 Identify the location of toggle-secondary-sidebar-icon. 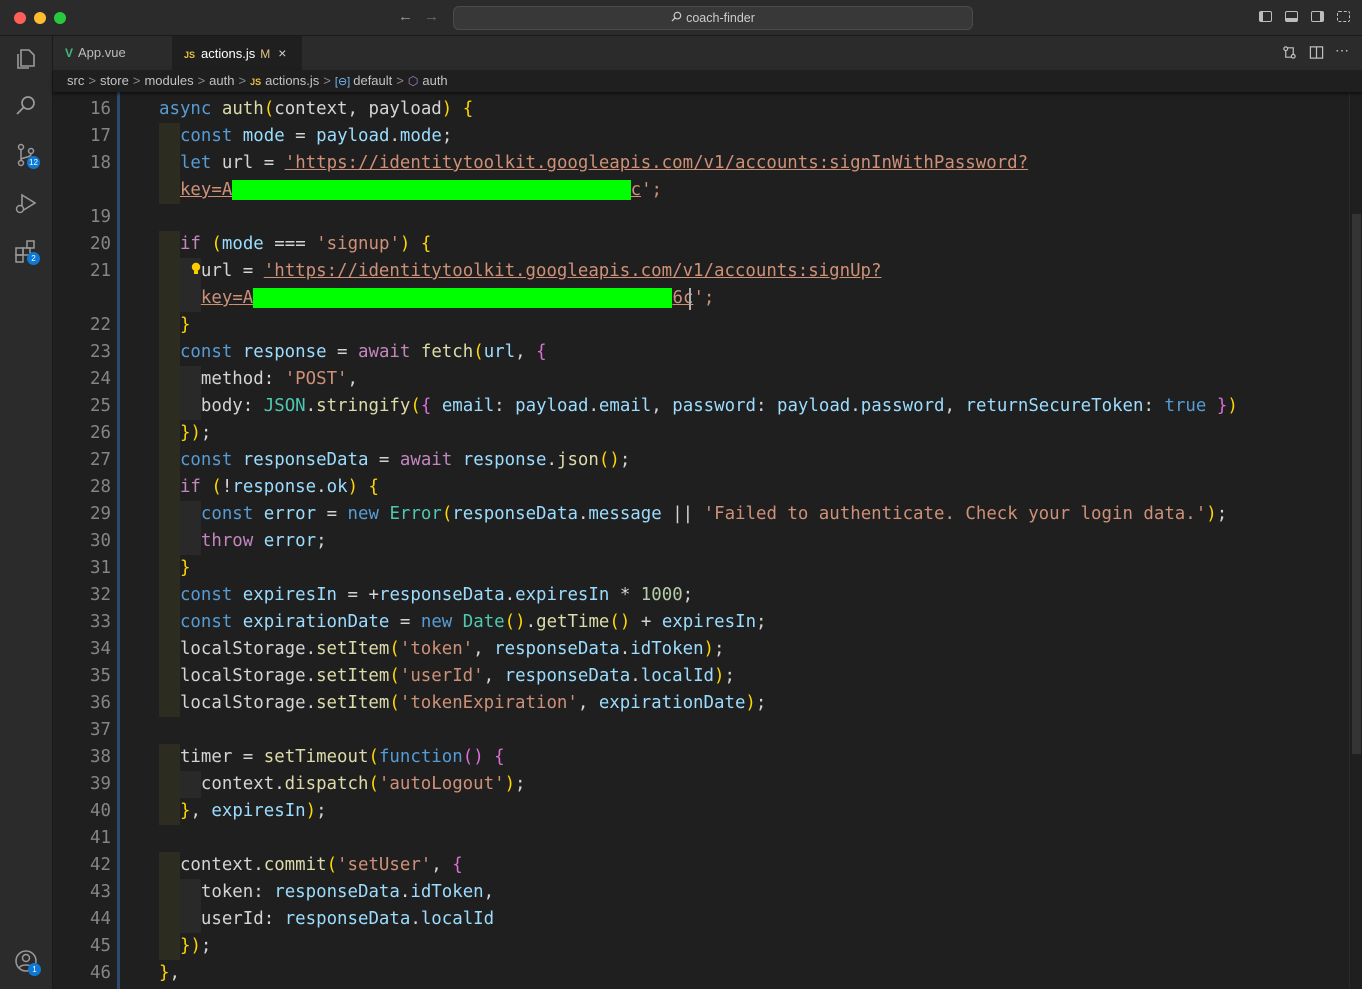
(1317, 16).